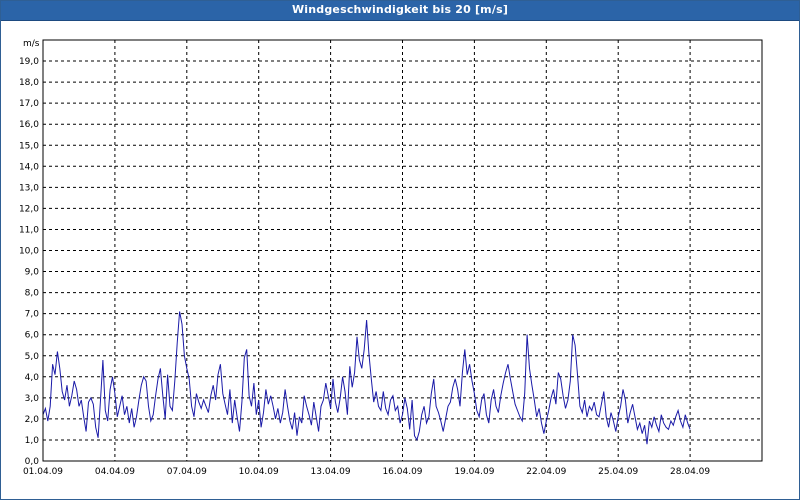 The width and height of the screenshot is (800, 500). What do you see at coordinates (29, 167) in the screenshot?
I see `y-tick-label: 14,0` at bounding box center [29, 167].